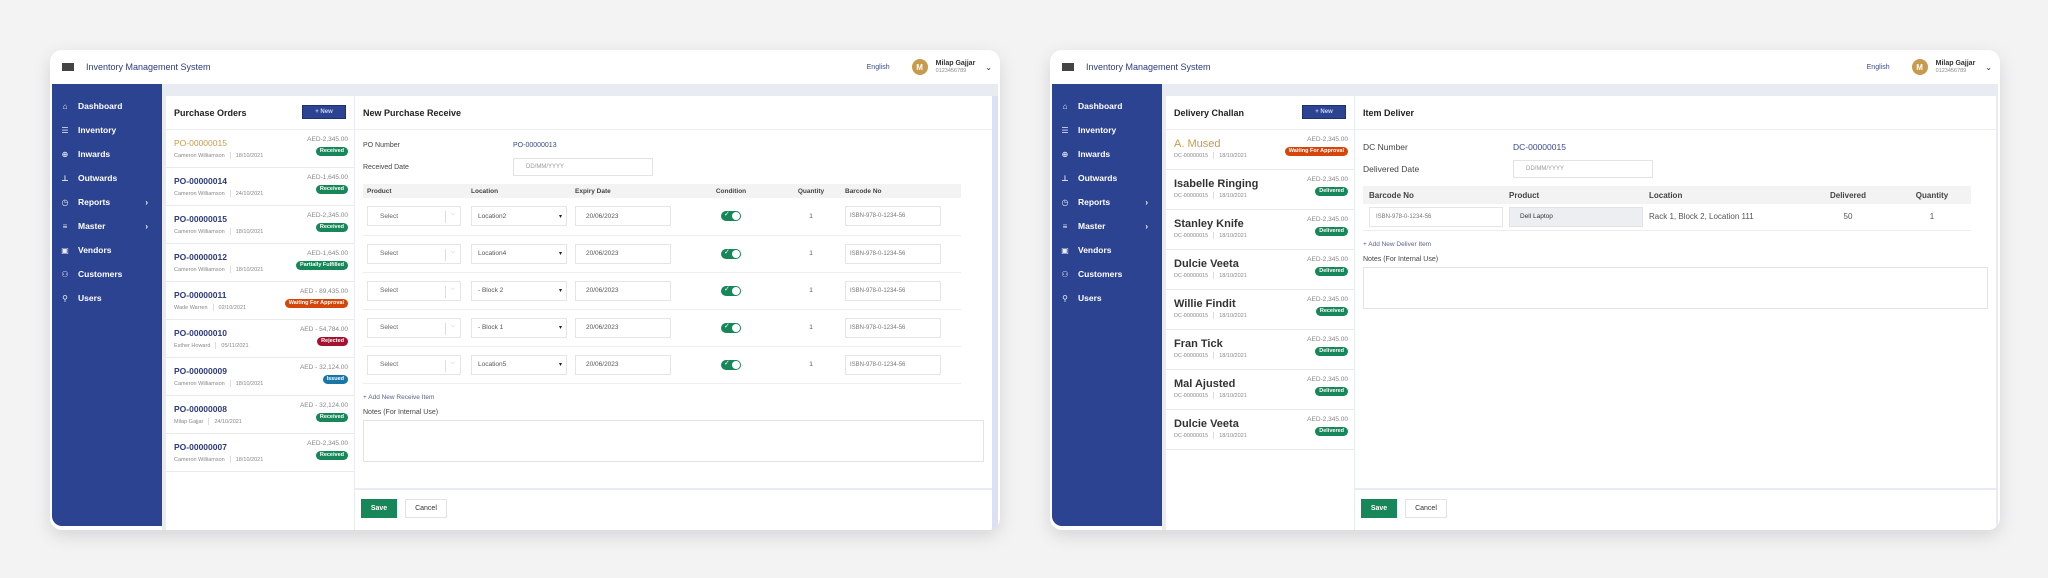 This screenshot has height=578, width=2048. What do you see at coordinates (1324, 112) in the screenshot?
I see `new-delivery-challan-button: + New` at bounding box center [1324, 112].